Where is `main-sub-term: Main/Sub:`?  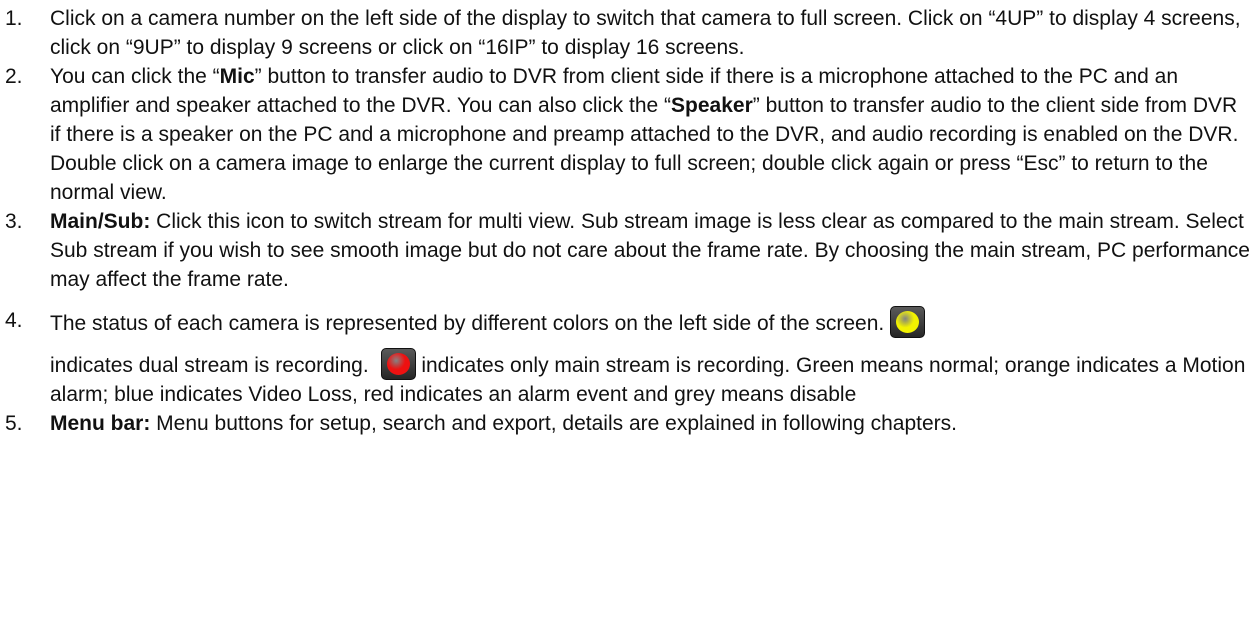
main-sub-term: Main/Sub: is located at coordinates (100, 221).